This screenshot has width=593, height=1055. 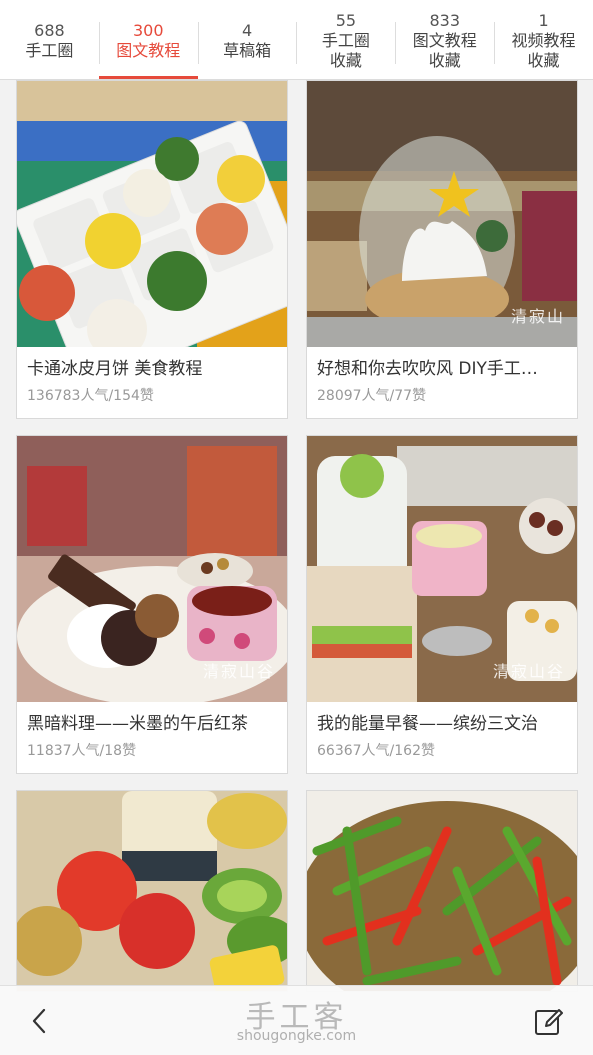 I want to click on tab-label: 图文教程 收藏, so click(x=444, y=50).